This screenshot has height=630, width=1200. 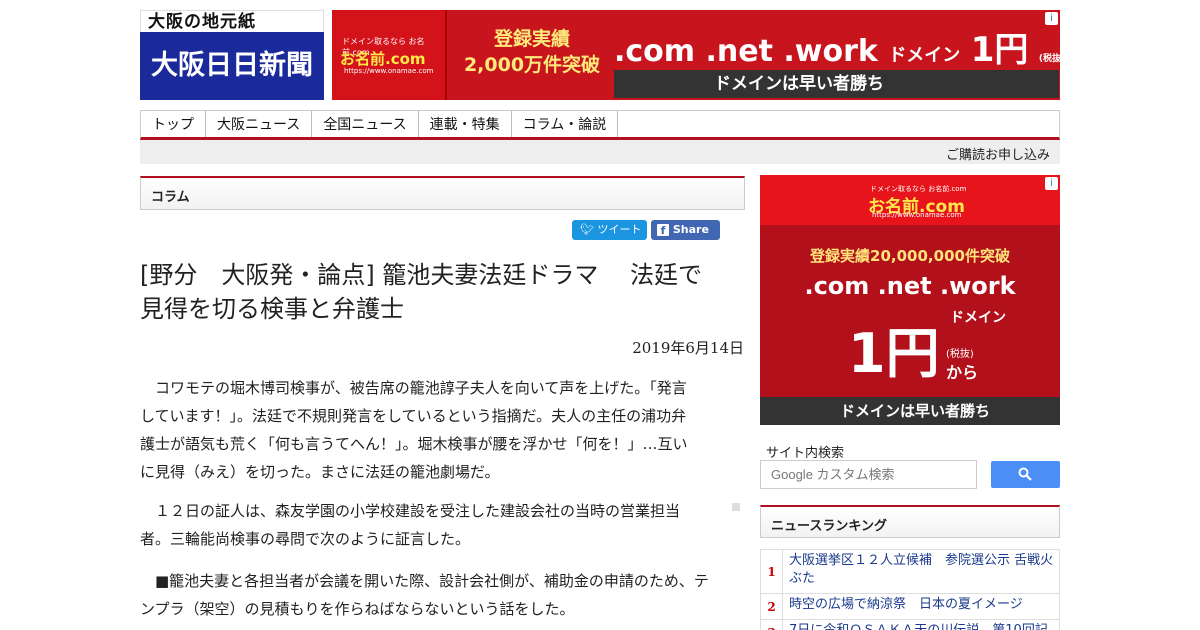 What do you see at coordinates (272, 309) in the screenshot?
I see `article-title-line2: 見得を切る検事と弁護士` at bounding box center [272, 309].